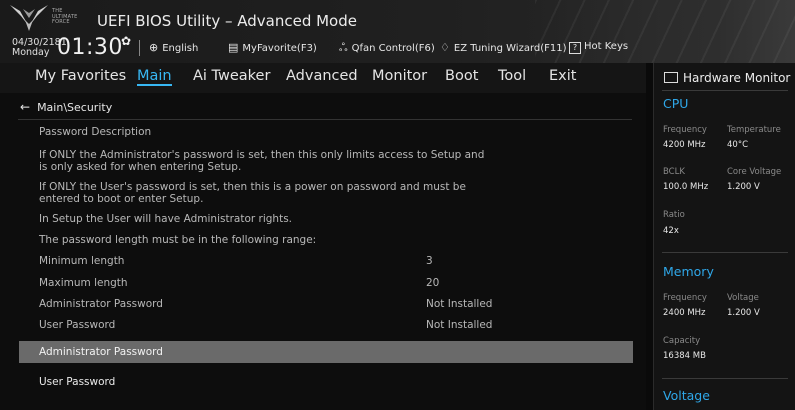  Describe the element at coordinates (686, 395) in the screenshot. I see `voltage-heading: Voltage` at that location.